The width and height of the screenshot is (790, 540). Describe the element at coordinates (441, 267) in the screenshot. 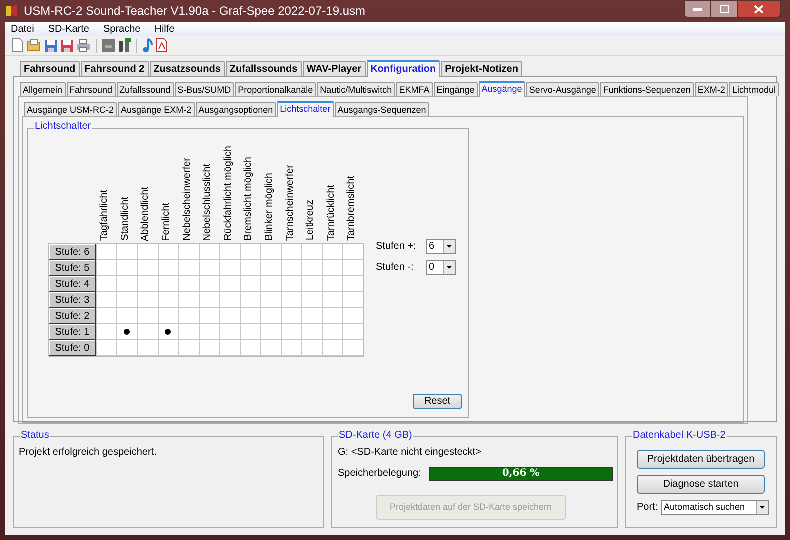

I see `steps-dropdown: 0` at that location.